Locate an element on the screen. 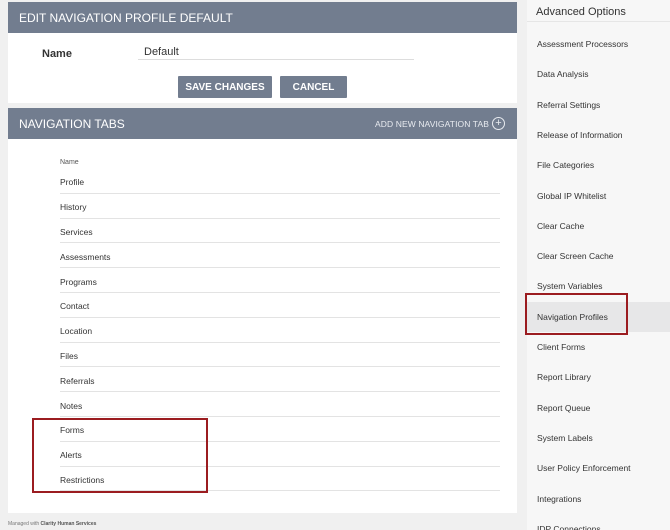 The height and width of the screenshot is (530, 670). sidebar-item-global-ip-whitelist: Global IP Whitelist is located at coordinates (598, 196).